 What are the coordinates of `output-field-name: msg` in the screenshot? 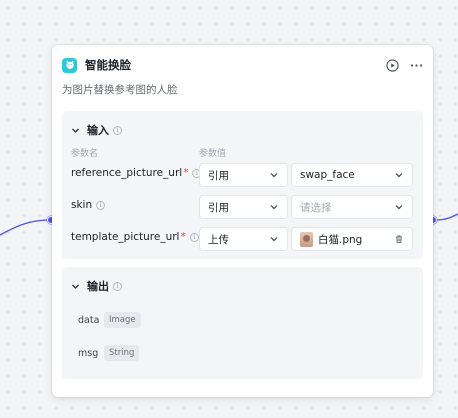 It's located at (88, 353).